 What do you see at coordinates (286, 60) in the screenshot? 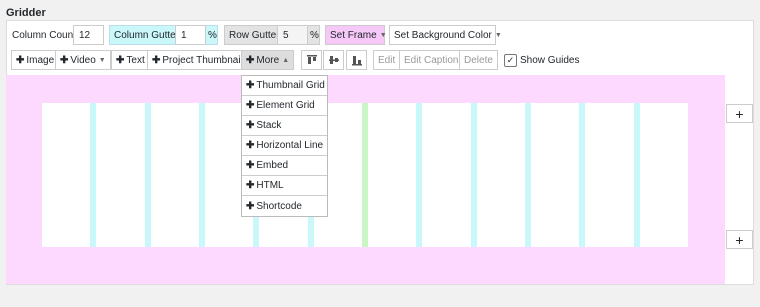
I see `chevron-up-icon: ▲` at bounding box center [286, 60].